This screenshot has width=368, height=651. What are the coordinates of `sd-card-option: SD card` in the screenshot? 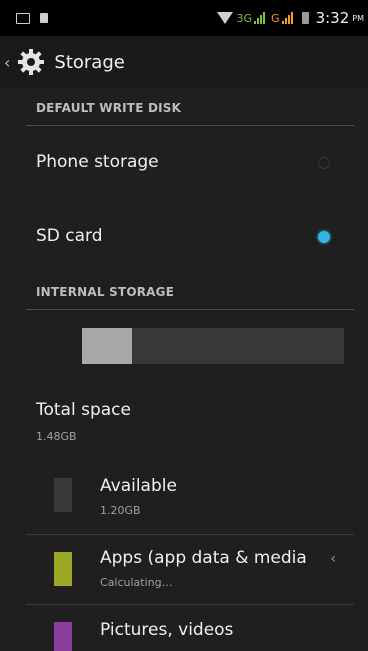 It's located at (184, 238).